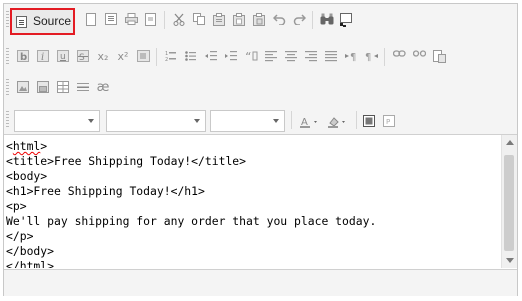 Image resolution: width=522 pixels, height=301 pixels. I want to click on blockquote-icon: “, so click(251, 56).